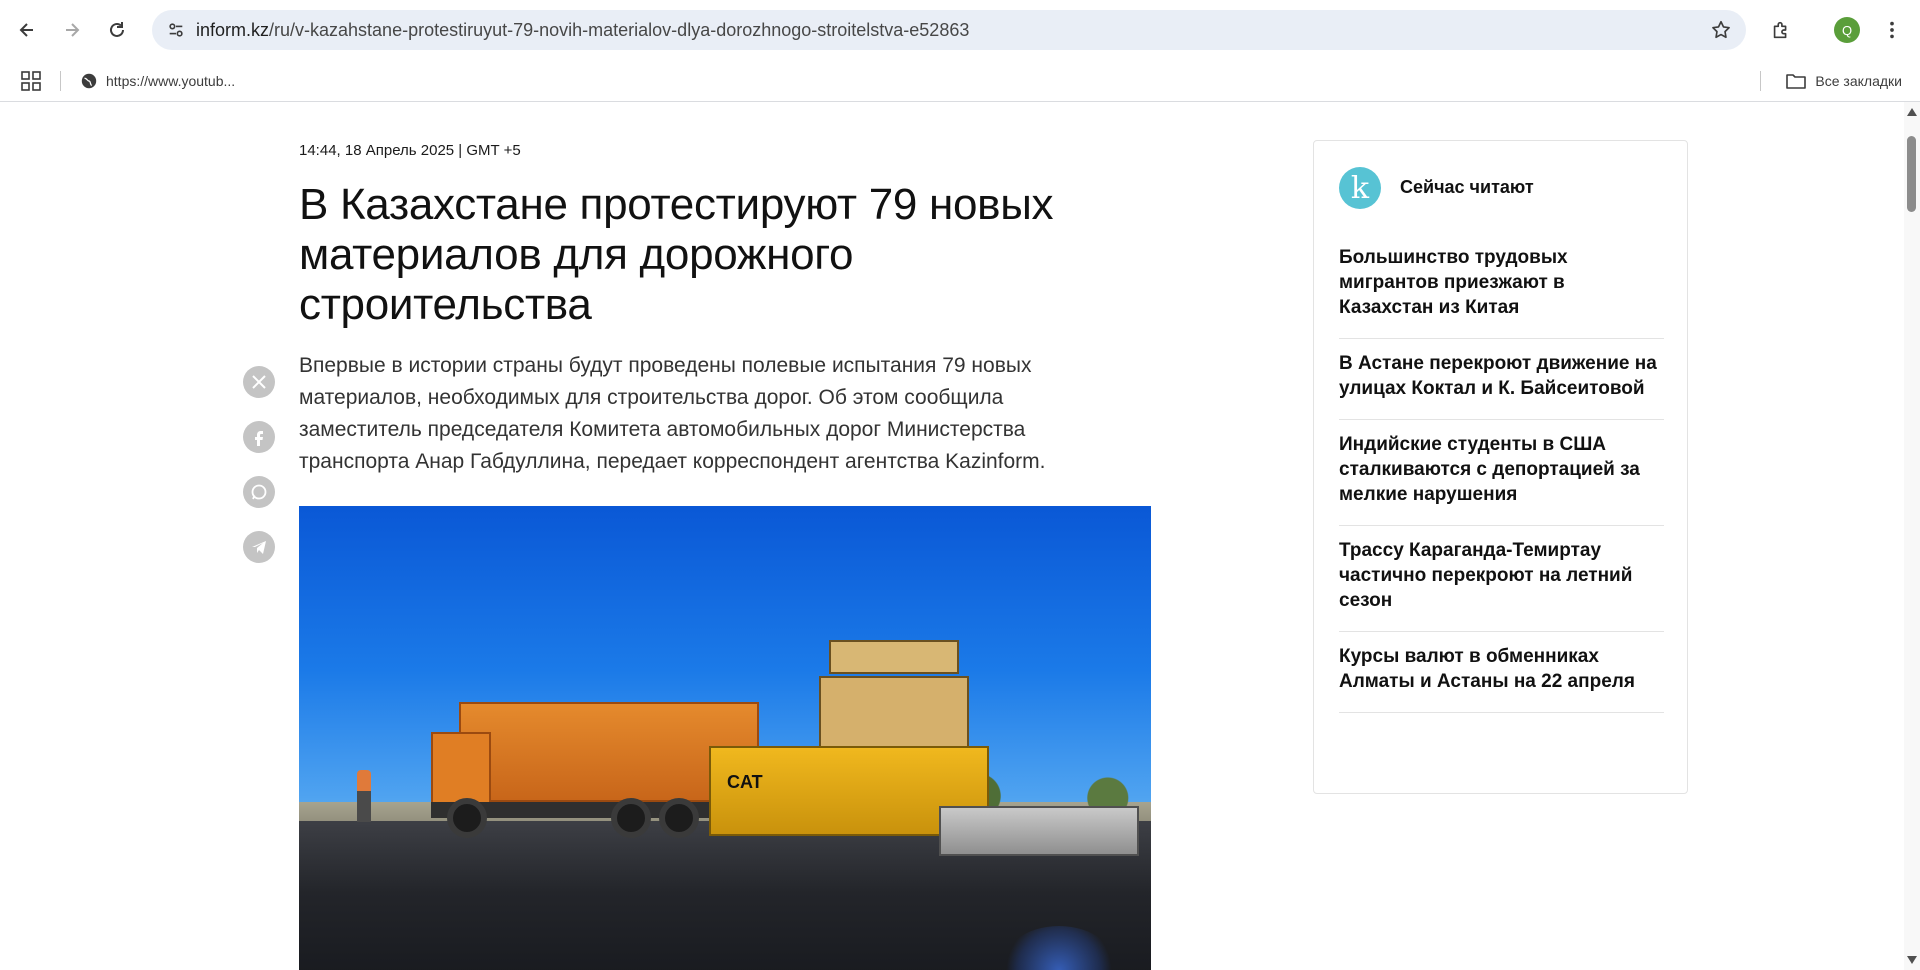 This screenshot has height=970, width=1920. I want to click on puzzle-icon, so click(1780, 30).